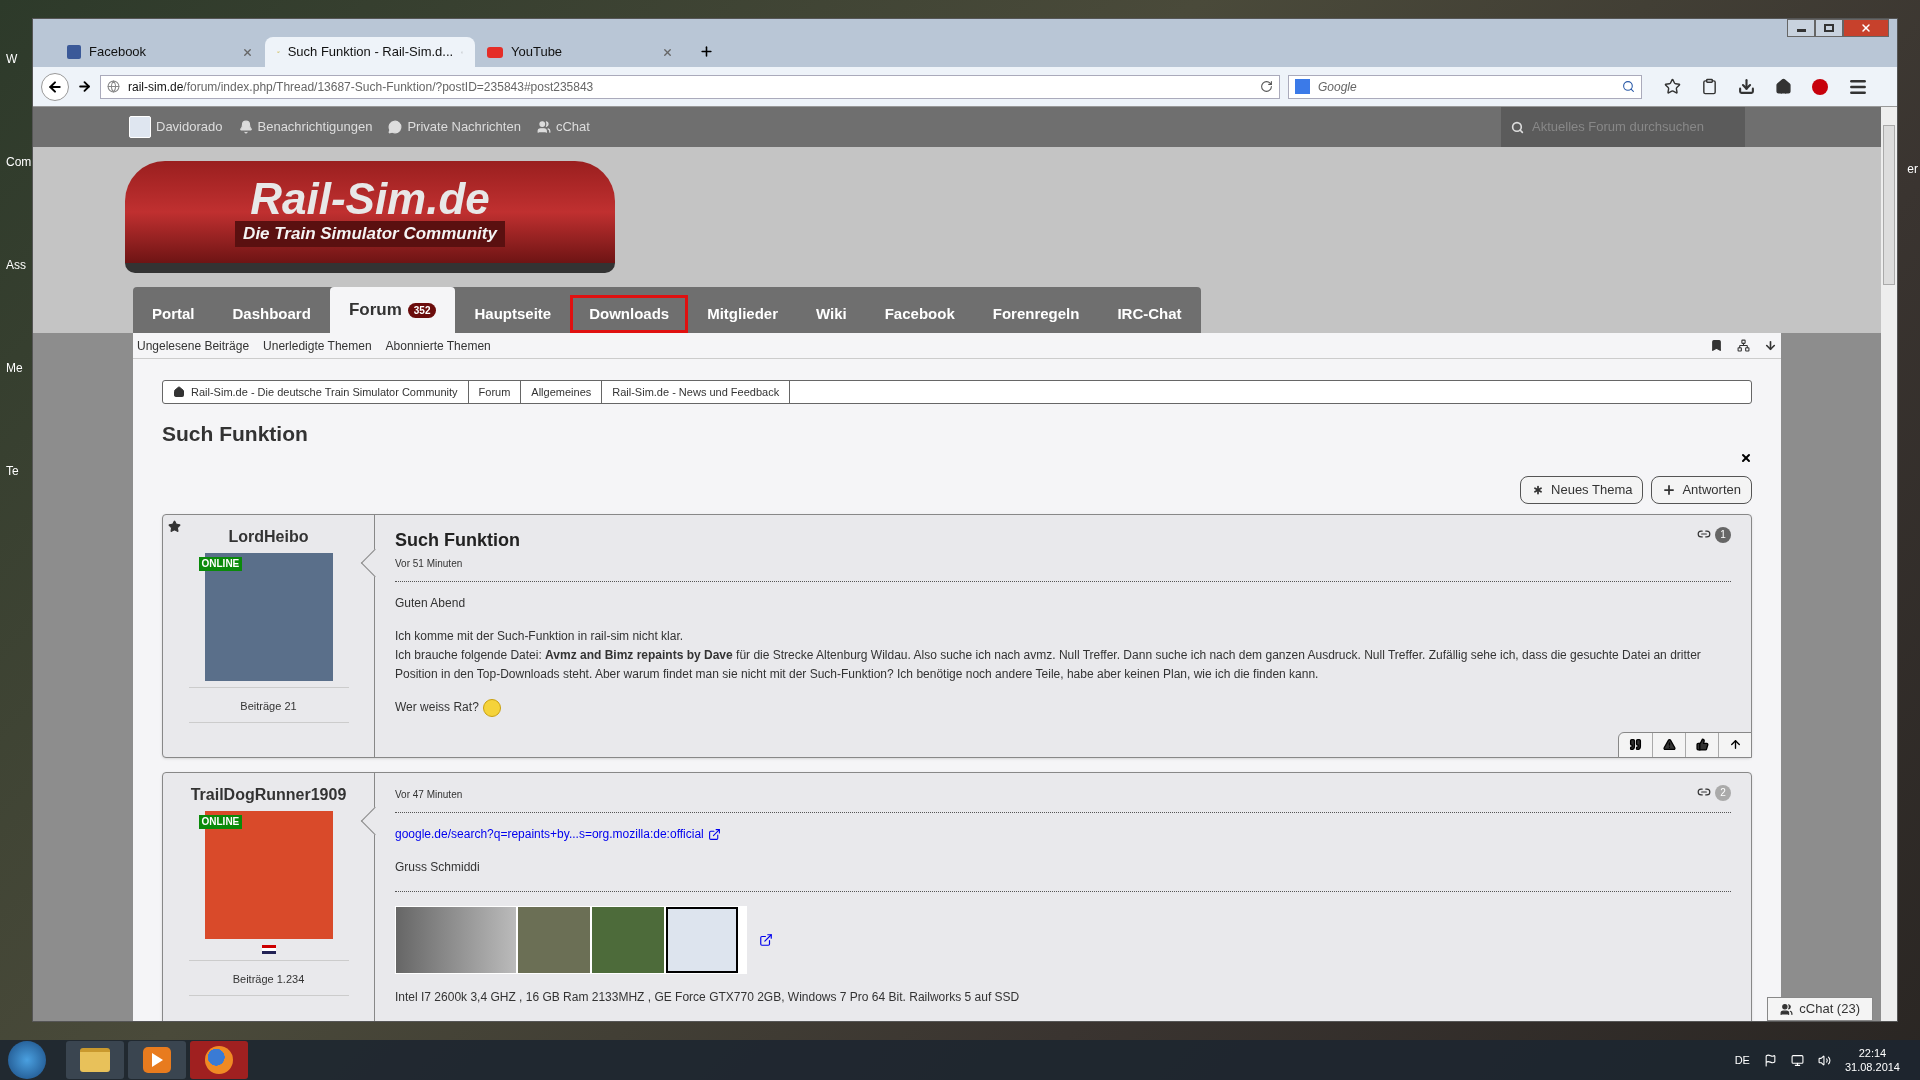 The height and width of the screenshot is (1080, 1920). I want to click on clock: 22:14 31.08.2014, so click(1872, 1060).